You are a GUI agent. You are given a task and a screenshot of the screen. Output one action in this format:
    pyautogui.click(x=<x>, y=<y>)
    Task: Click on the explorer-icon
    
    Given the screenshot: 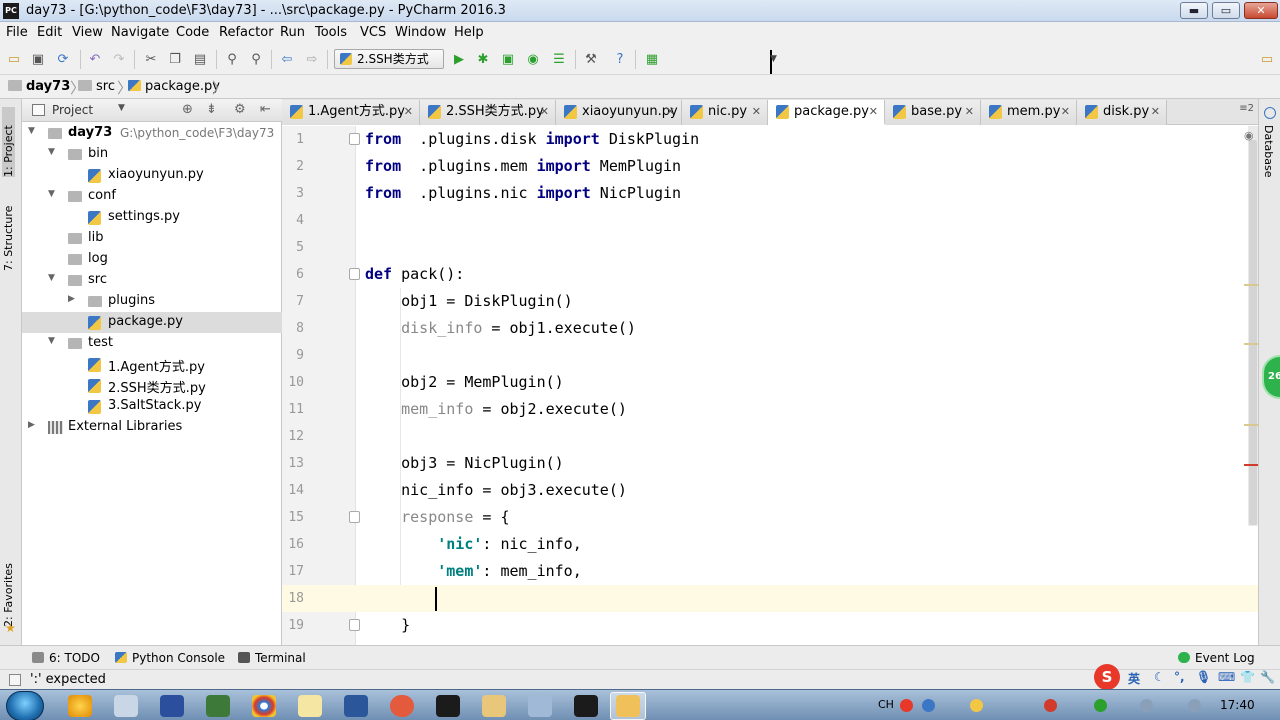 What is the action you would take?
    pyautogui.click(x=494, y=706)
    